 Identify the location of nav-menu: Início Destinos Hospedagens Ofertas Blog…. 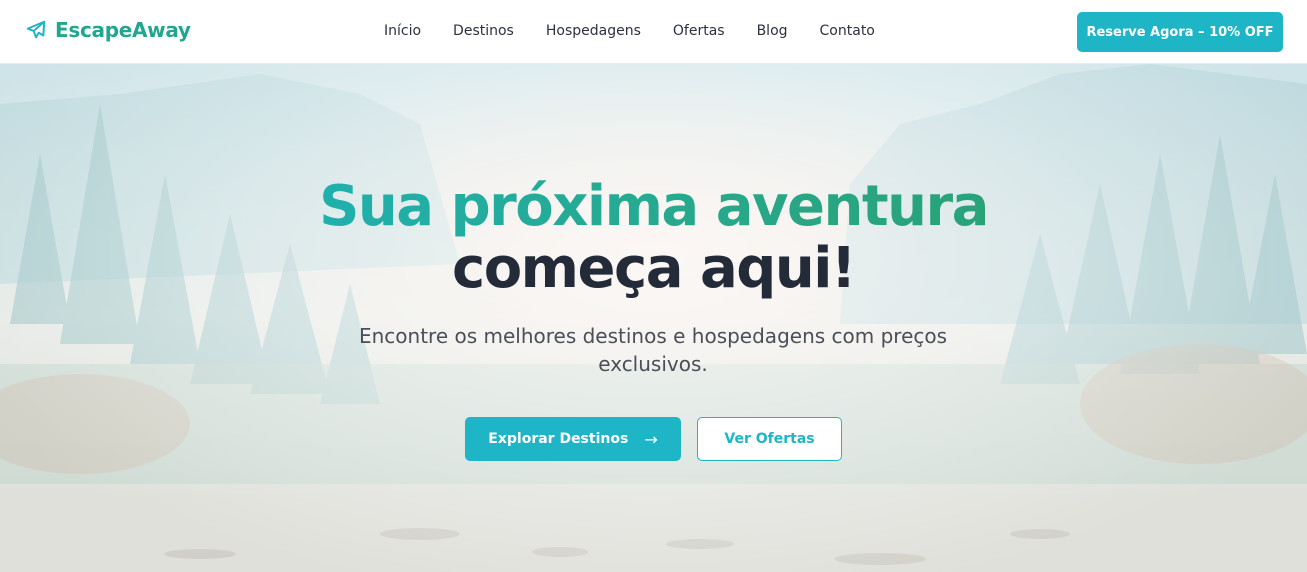
(629, 31).